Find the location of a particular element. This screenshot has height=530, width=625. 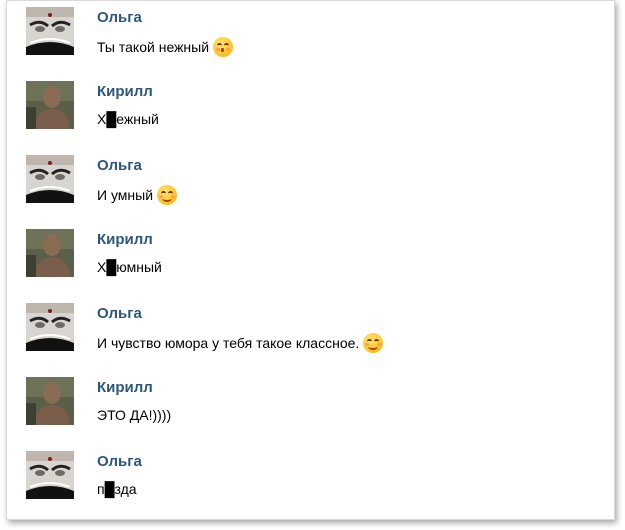

message: Ольга И умный is located at coordinates (307, 182).